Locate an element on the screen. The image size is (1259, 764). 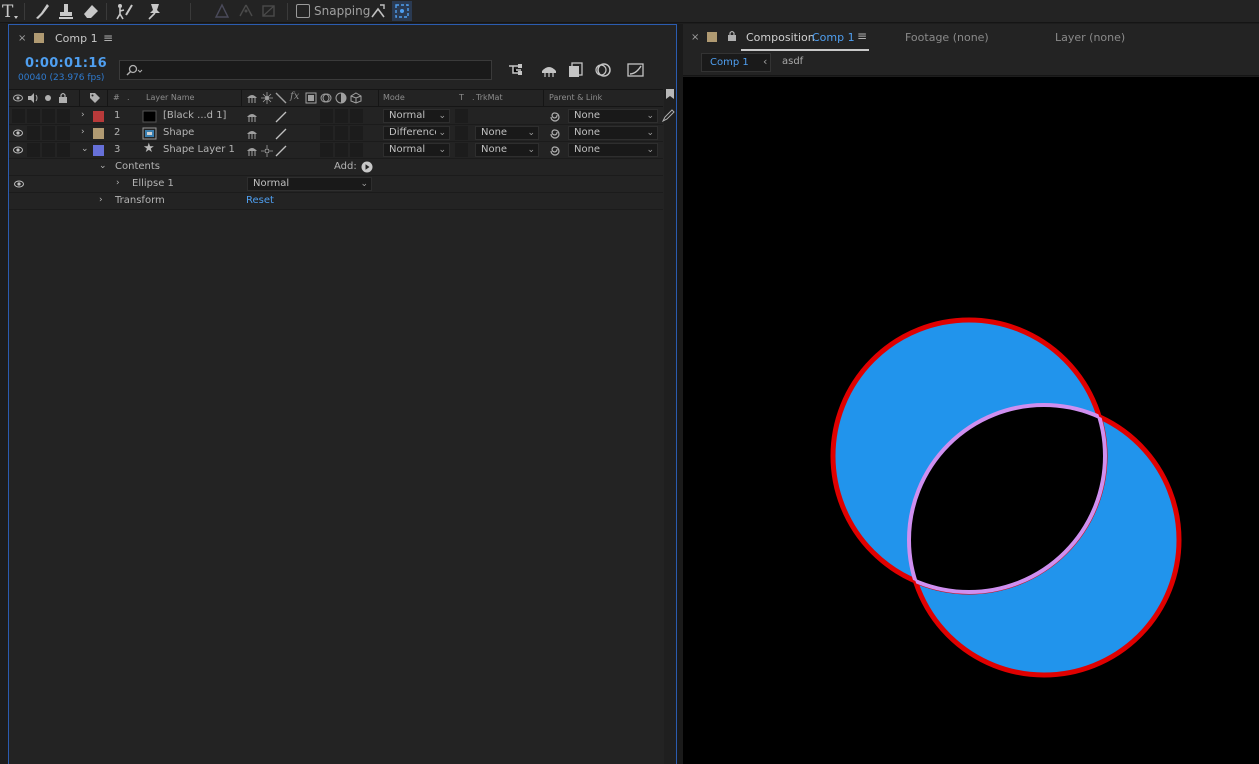
brush-tool-icon is located at coordinates (42, 11).